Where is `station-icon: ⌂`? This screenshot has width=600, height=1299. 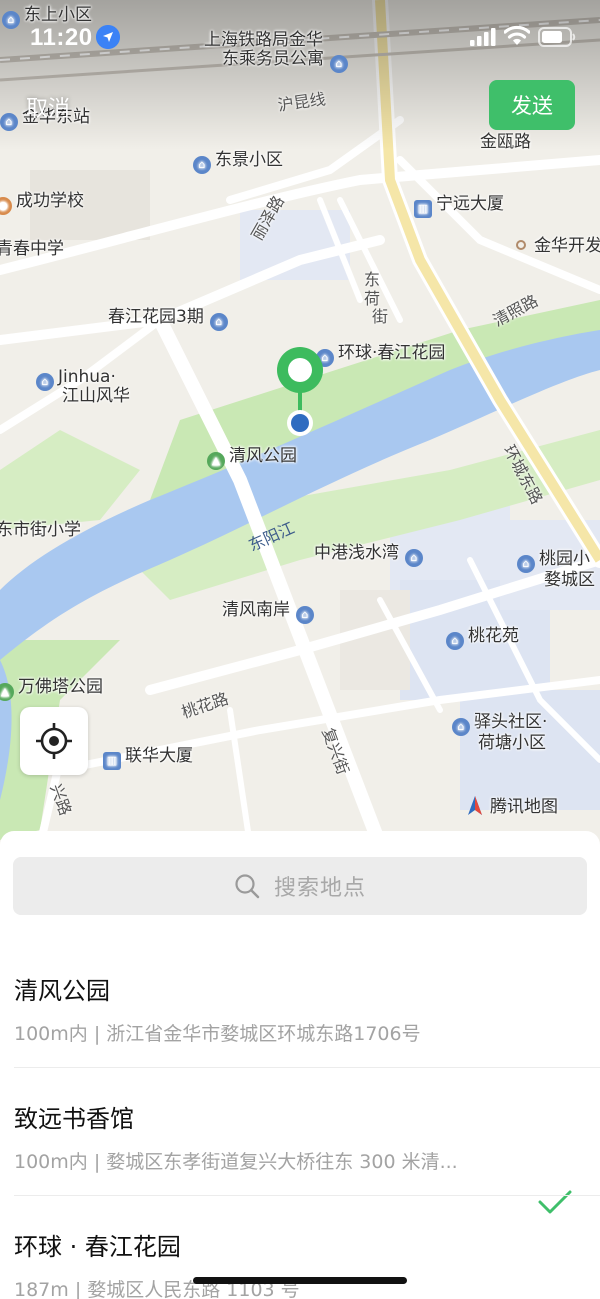
station-icon: ⌂ is located at coordinates (9, 122).